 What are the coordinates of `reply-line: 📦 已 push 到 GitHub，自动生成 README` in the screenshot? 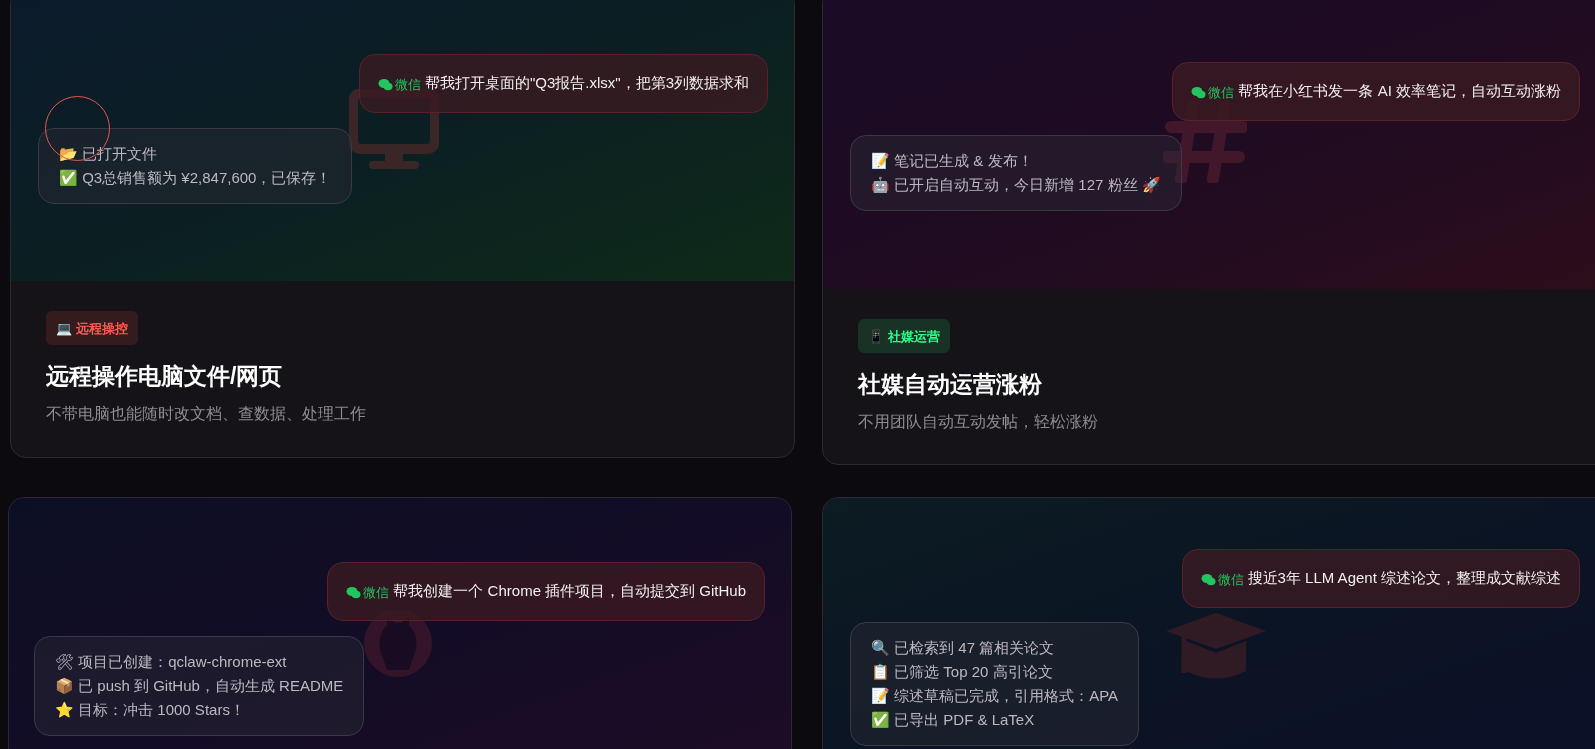 It's located at (199, 685).